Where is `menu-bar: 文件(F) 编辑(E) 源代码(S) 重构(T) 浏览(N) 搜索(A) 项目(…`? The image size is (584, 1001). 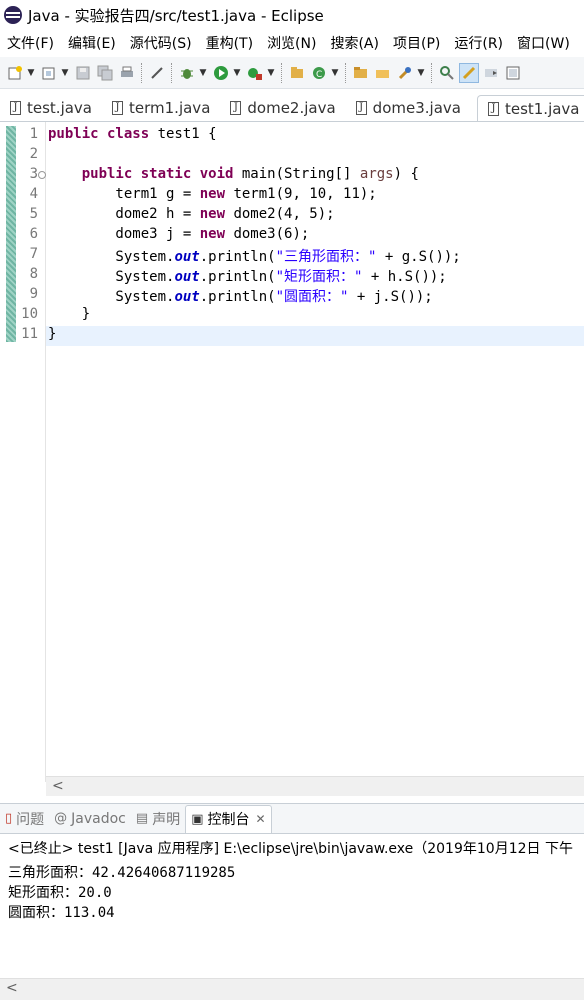
menu-bar: 文件(F) 编辑(E) 源代码(S) 重构(T) 浏览(N) 搜索(A) 项目(… is located at coordinates (292, 43).